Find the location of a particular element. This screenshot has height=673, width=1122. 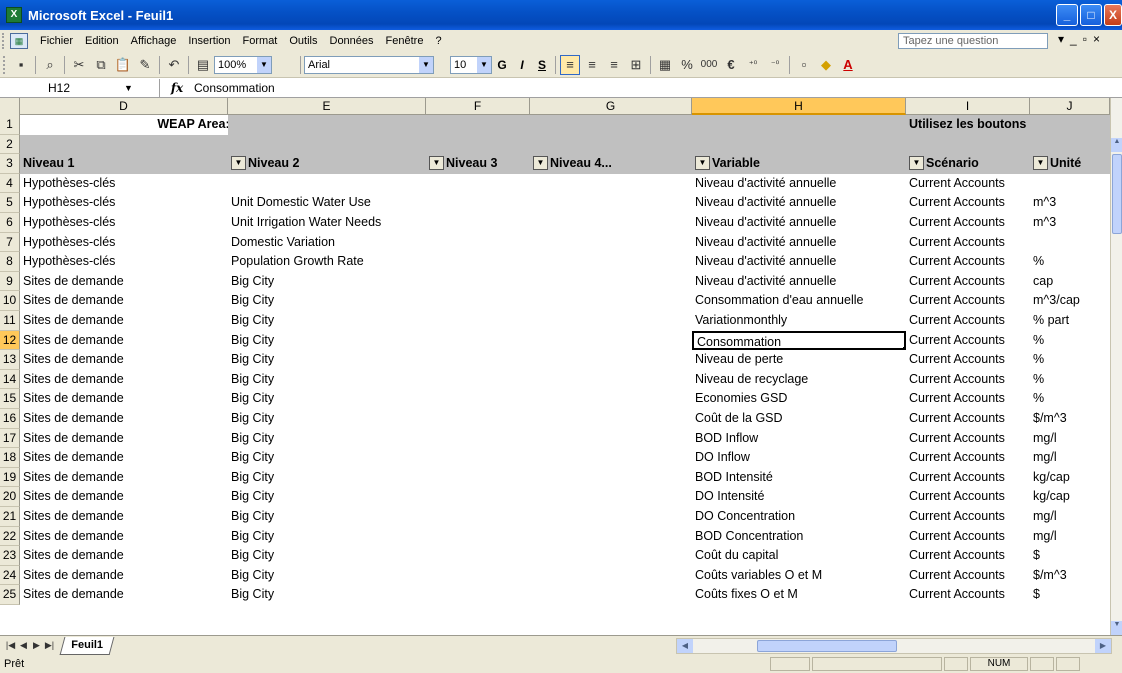

row-header: 14 is located at coordinates (10, 379).